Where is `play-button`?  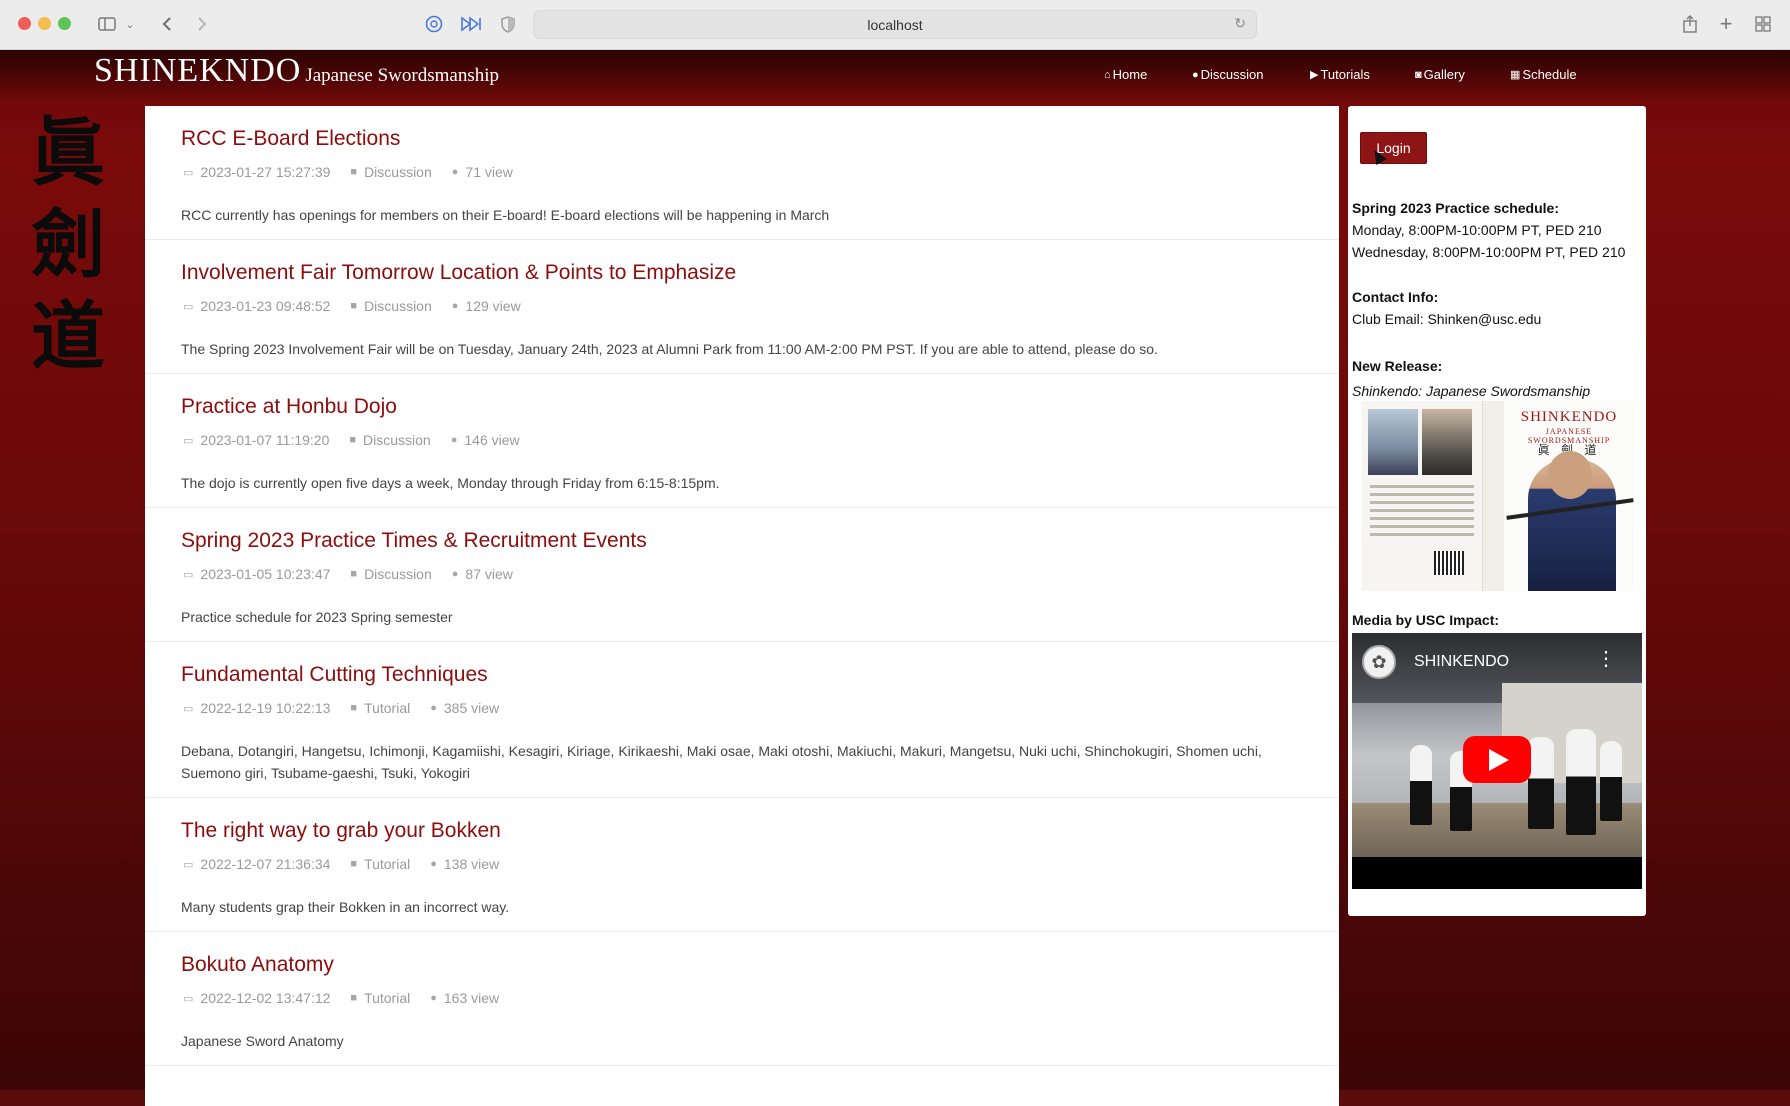
play-button is located at coordinates (1497, 759).